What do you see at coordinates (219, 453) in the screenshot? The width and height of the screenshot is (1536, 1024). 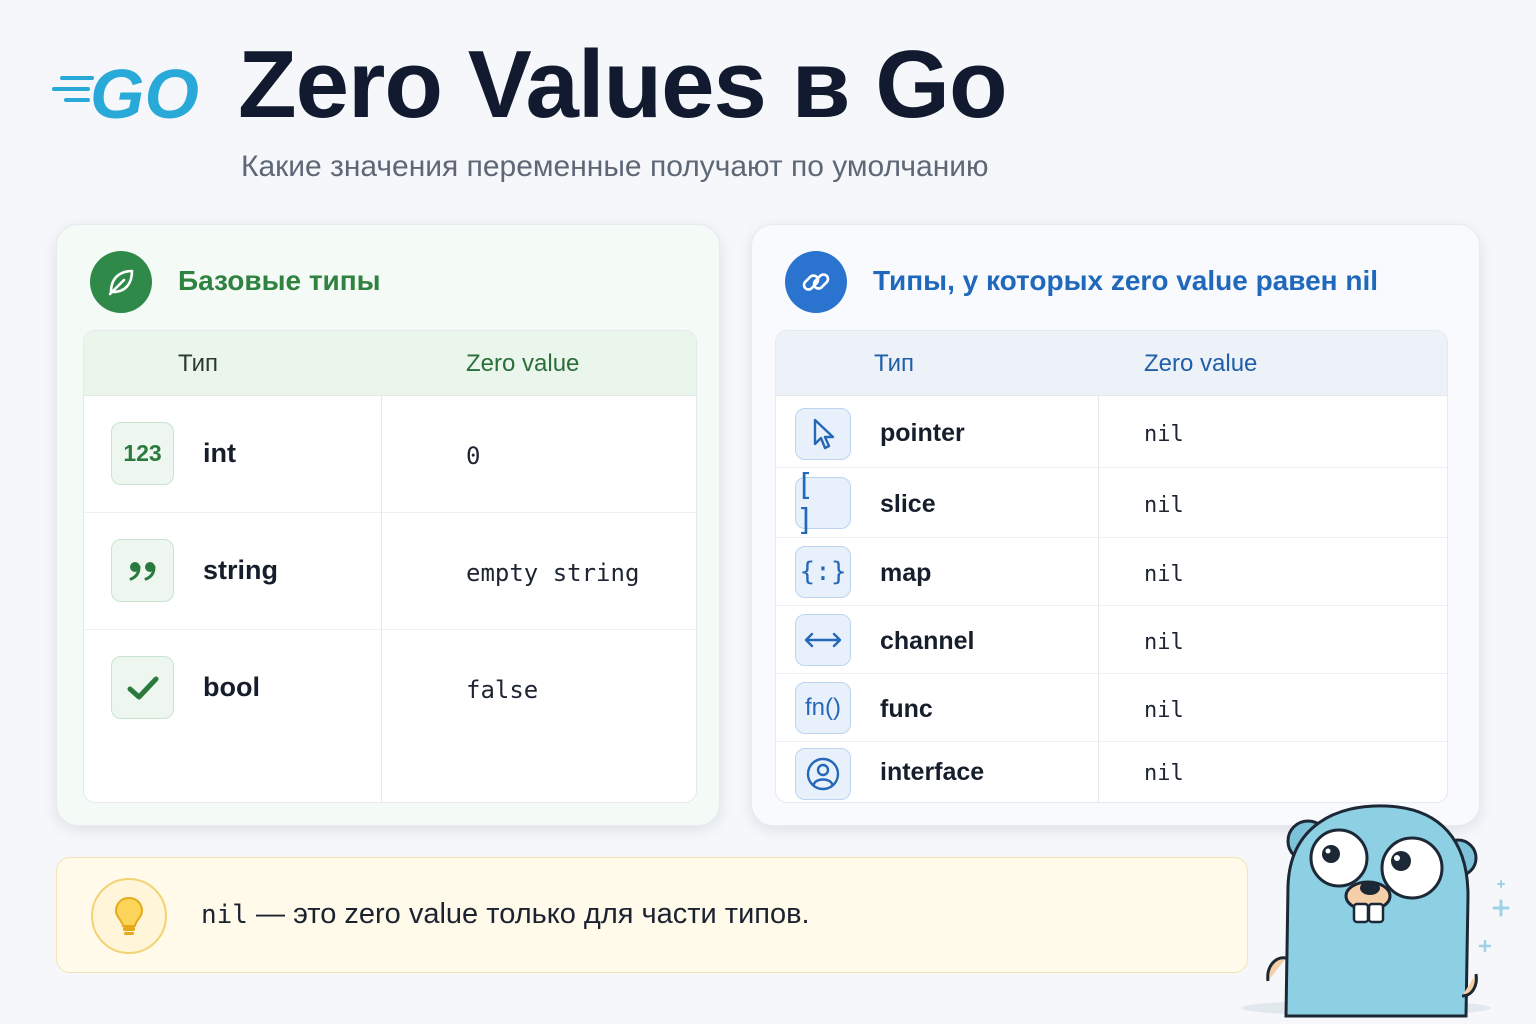 I see `type-name: int` at bounding box center [219, 453].